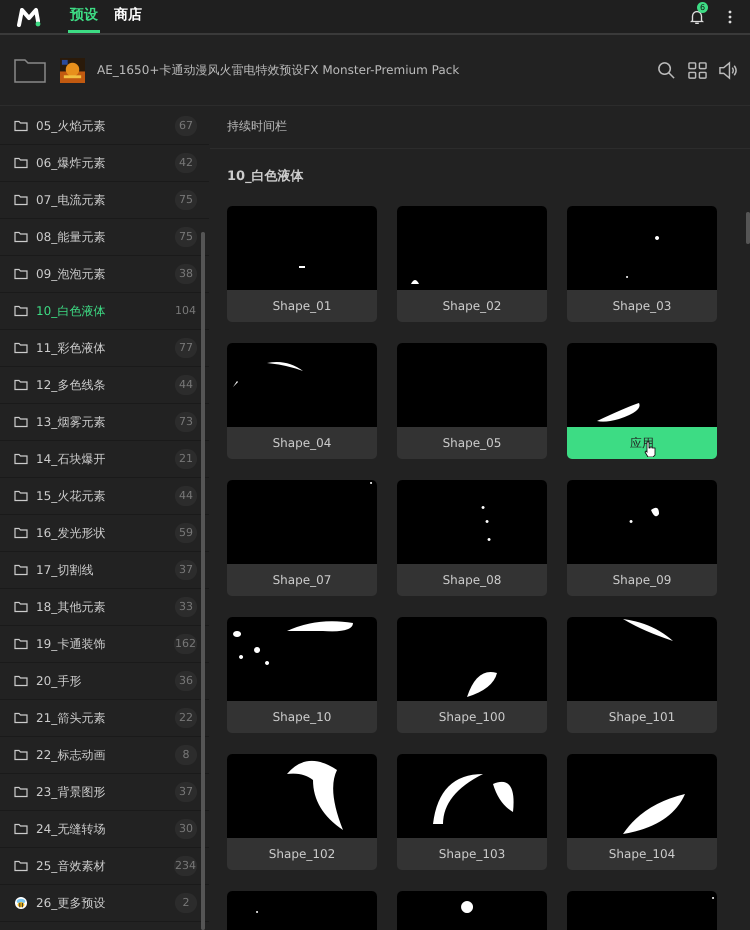  Describe the element at coordinates (666, 70) in the screenshot. I see `search-icon` at that location.